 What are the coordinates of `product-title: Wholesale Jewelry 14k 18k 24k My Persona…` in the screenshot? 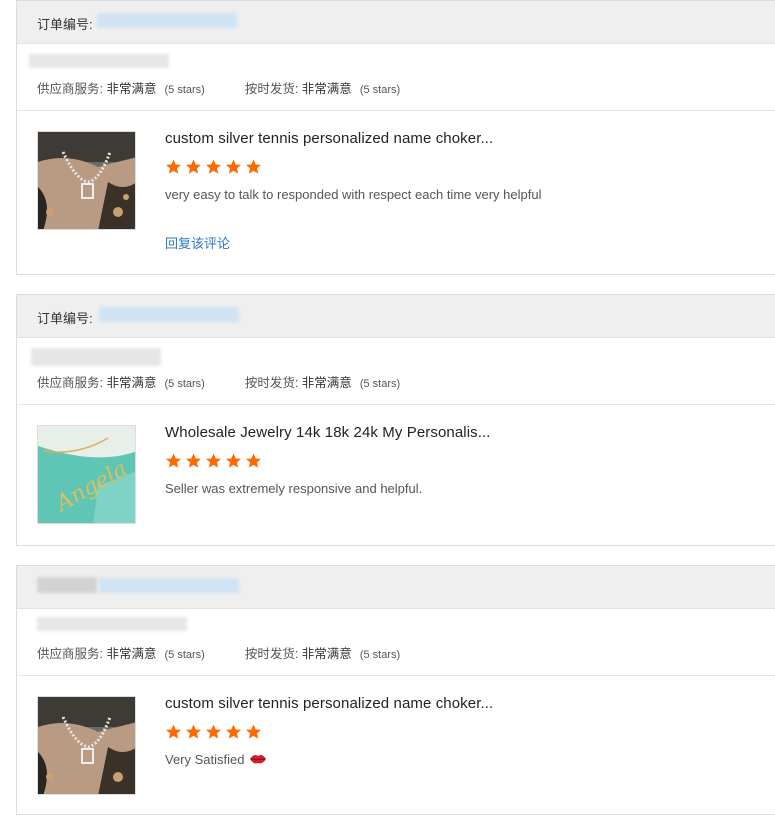 It's located at (328, 432).